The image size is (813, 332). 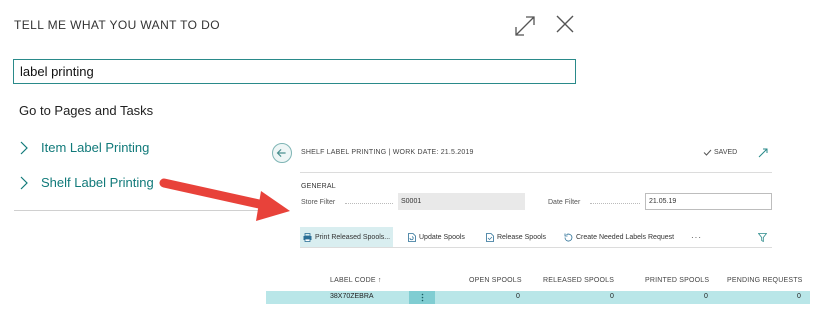 I want to click on search-input, so click(x=294, y=71).